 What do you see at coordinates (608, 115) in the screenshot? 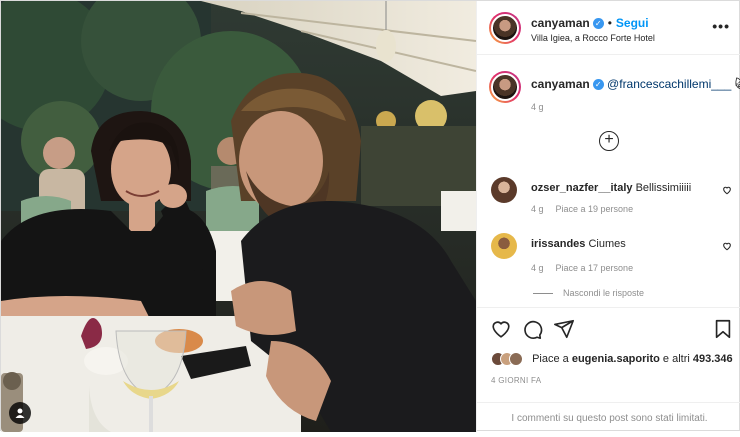
I see `post-caption: canyaman✓ @francescachillemi___ 🙀 4 g +` at bounding box center [608, 115].